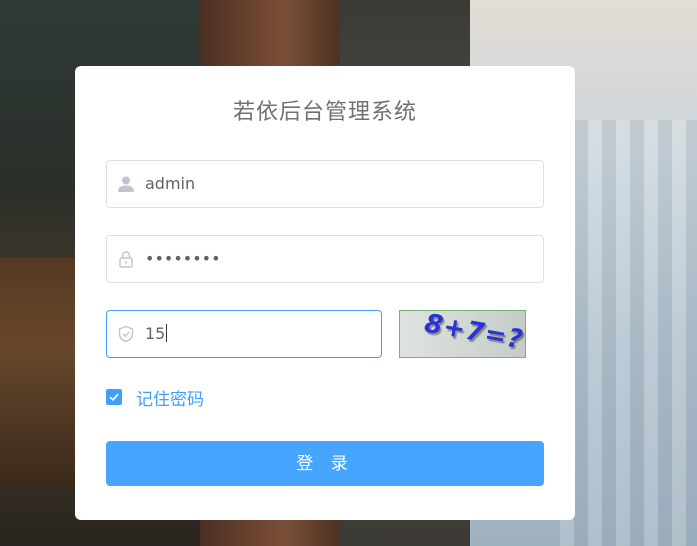  What do you see at coordinates (324, 112) in the screenshot?
I see `page-title: 若依后台管理系统` at bounding box center [324, 112].